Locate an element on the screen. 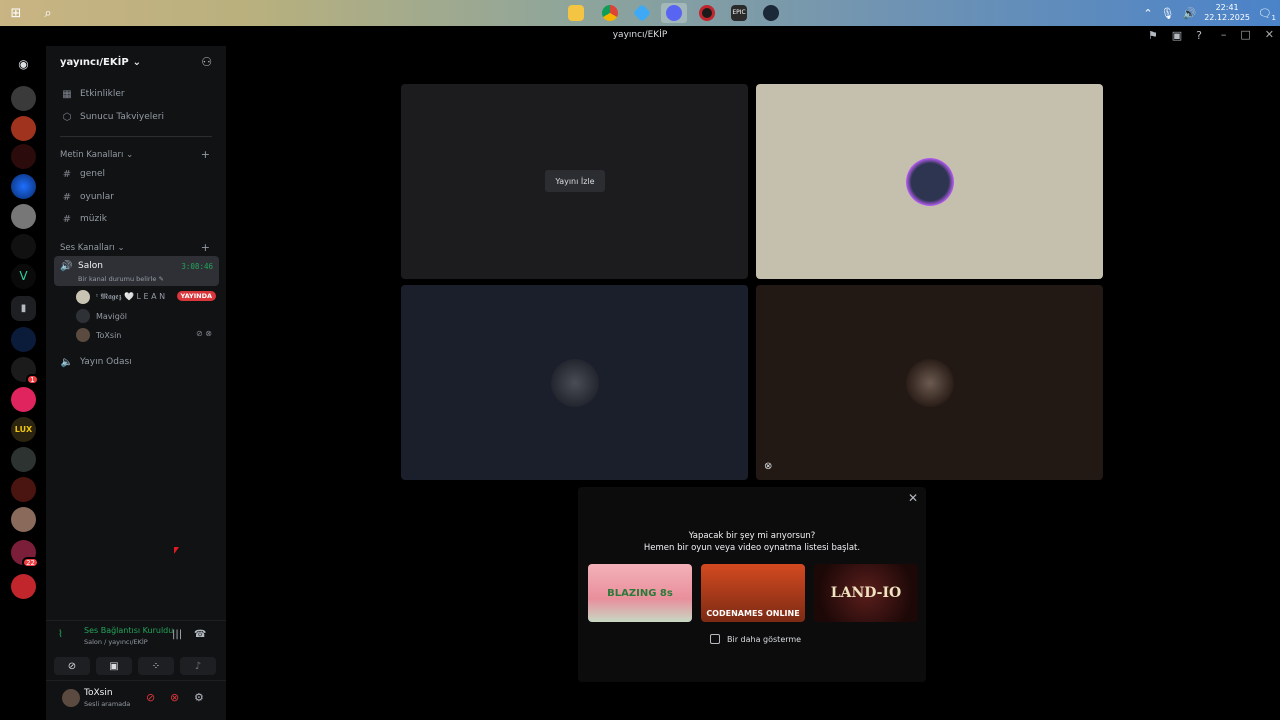  user-avatar is located at coordinates (71, 698).